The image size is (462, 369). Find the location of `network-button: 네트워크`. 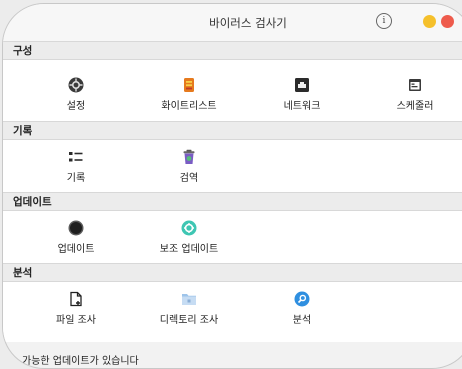

network-button: 네트워크 is located at coordinates (302, 94).